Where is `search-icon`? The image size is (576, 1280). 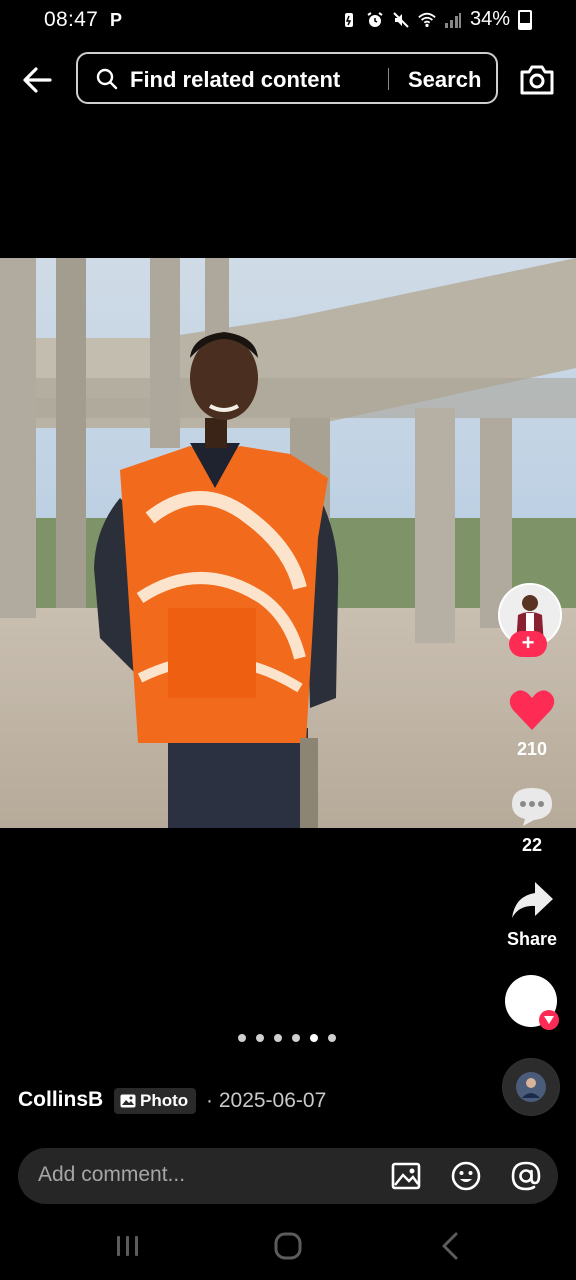
search-icon is located at coordinates (107, 79).